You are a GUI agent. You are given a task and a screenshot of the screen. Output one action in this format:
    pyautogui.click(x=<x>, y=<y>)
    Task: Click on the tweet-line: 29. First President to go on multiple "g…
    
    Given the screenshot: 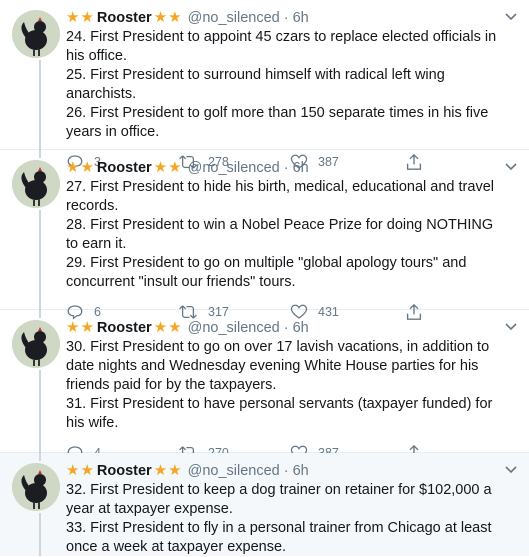 What is the action you would take?
    pyautogui.click(x=266, y=272)
    